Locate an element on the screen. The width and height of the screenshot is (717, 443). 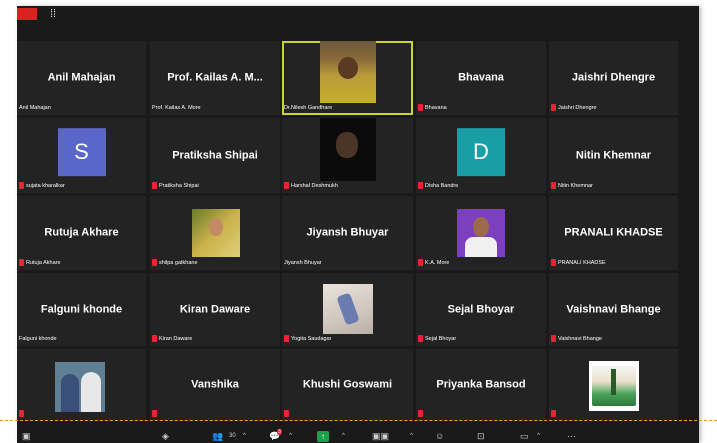
reactions-icon: ☺ is located at coordinates (439, 436).